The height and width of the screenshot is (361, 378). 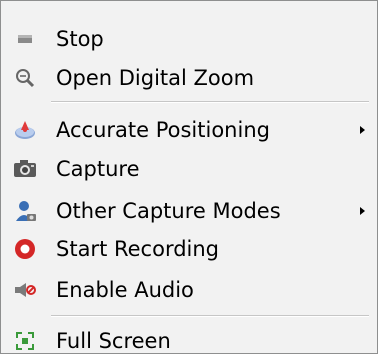 What do you see at coordinates (25, 78) in the screenshot?
I see `zoom-icon` at bounding box center [25, 78].